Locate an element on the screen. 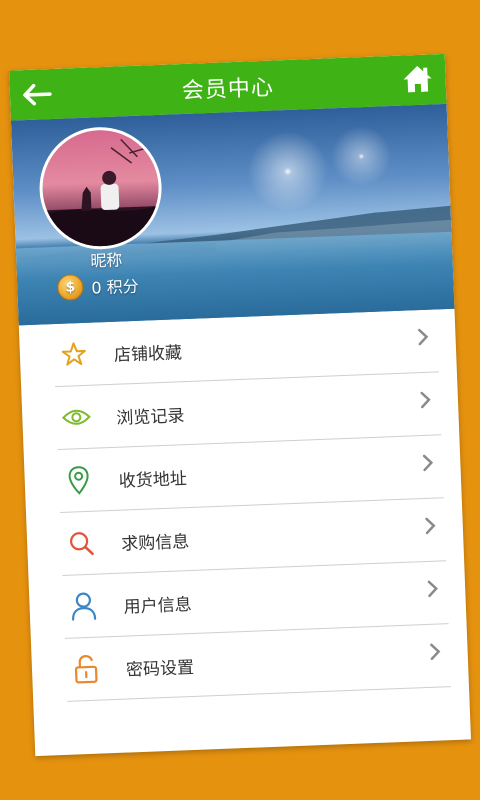  arrow-left-icon is located at coordinates (37, 94).